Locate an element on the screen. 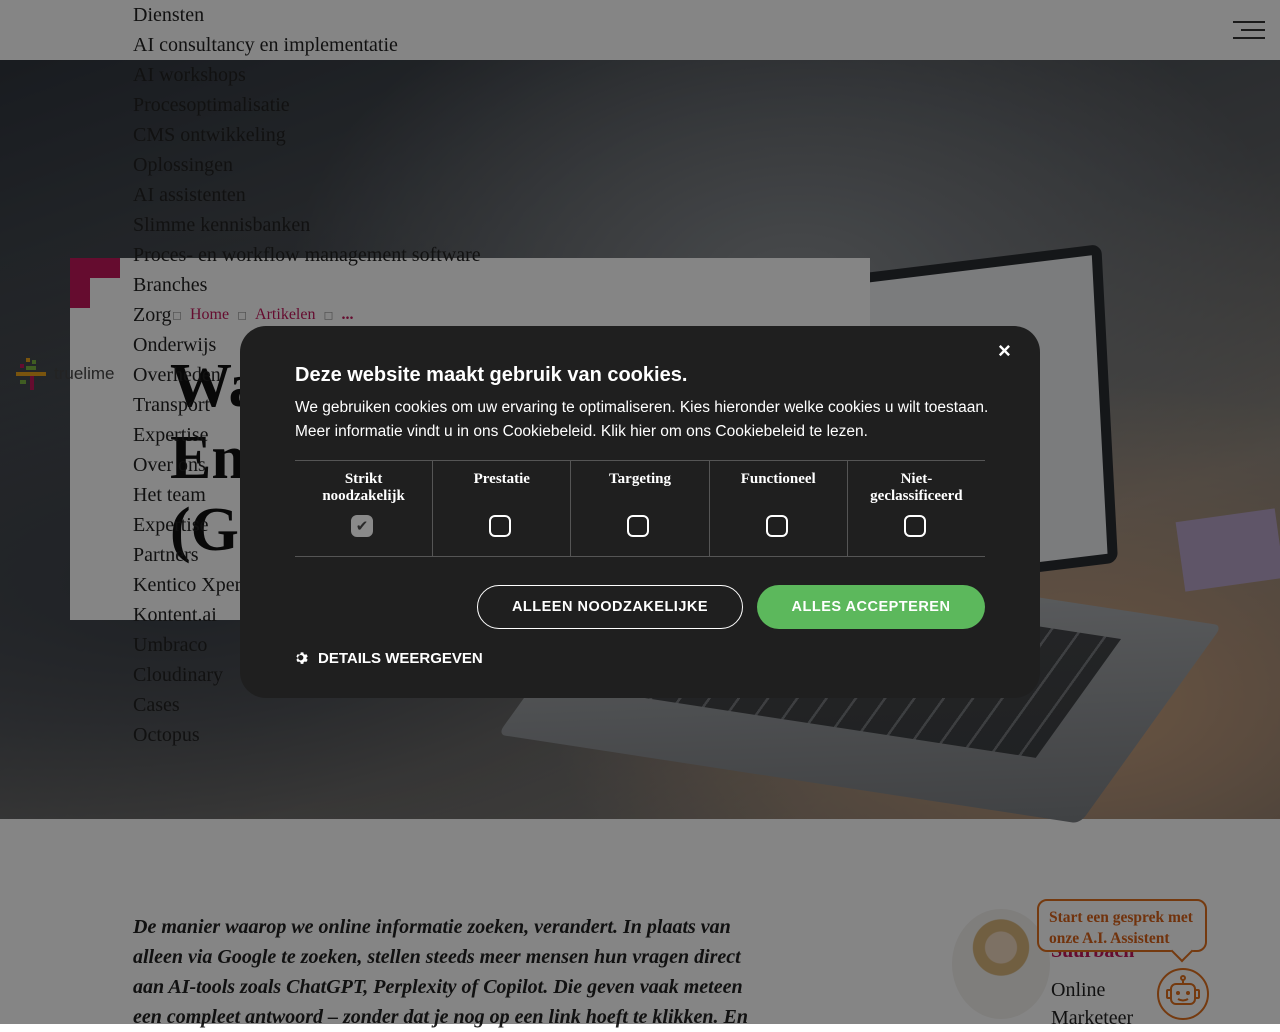 The height and width of the screenshot is (1032, 1280). cookie-category-unclassified: Niet-geclassificeerd is located at coordinates (915, 508).